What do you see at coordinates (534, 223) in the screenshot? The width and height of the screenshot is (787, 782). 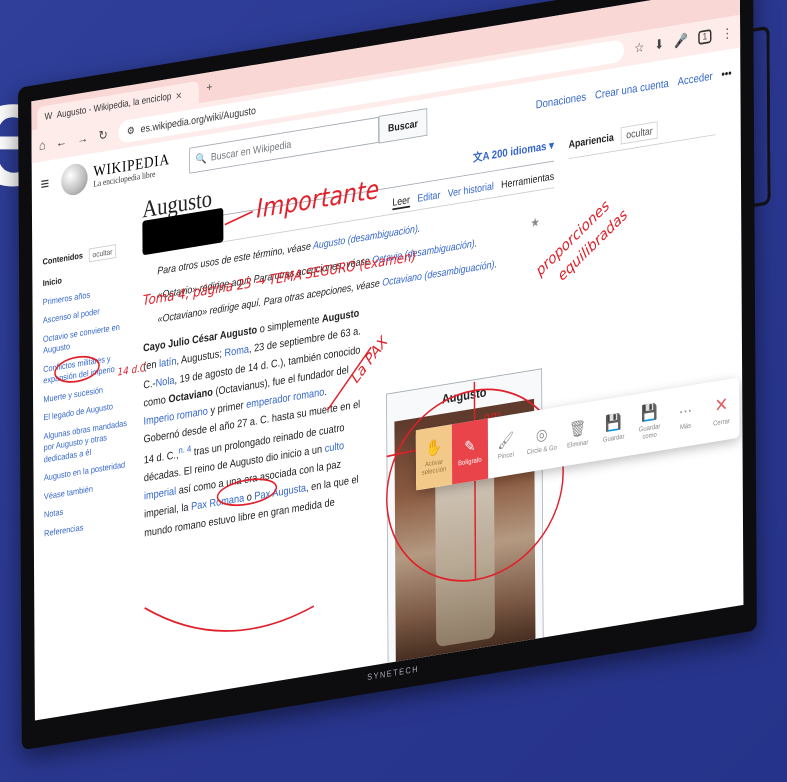 I see `watch-star-icon: ★` at bounding box center [534, 223].